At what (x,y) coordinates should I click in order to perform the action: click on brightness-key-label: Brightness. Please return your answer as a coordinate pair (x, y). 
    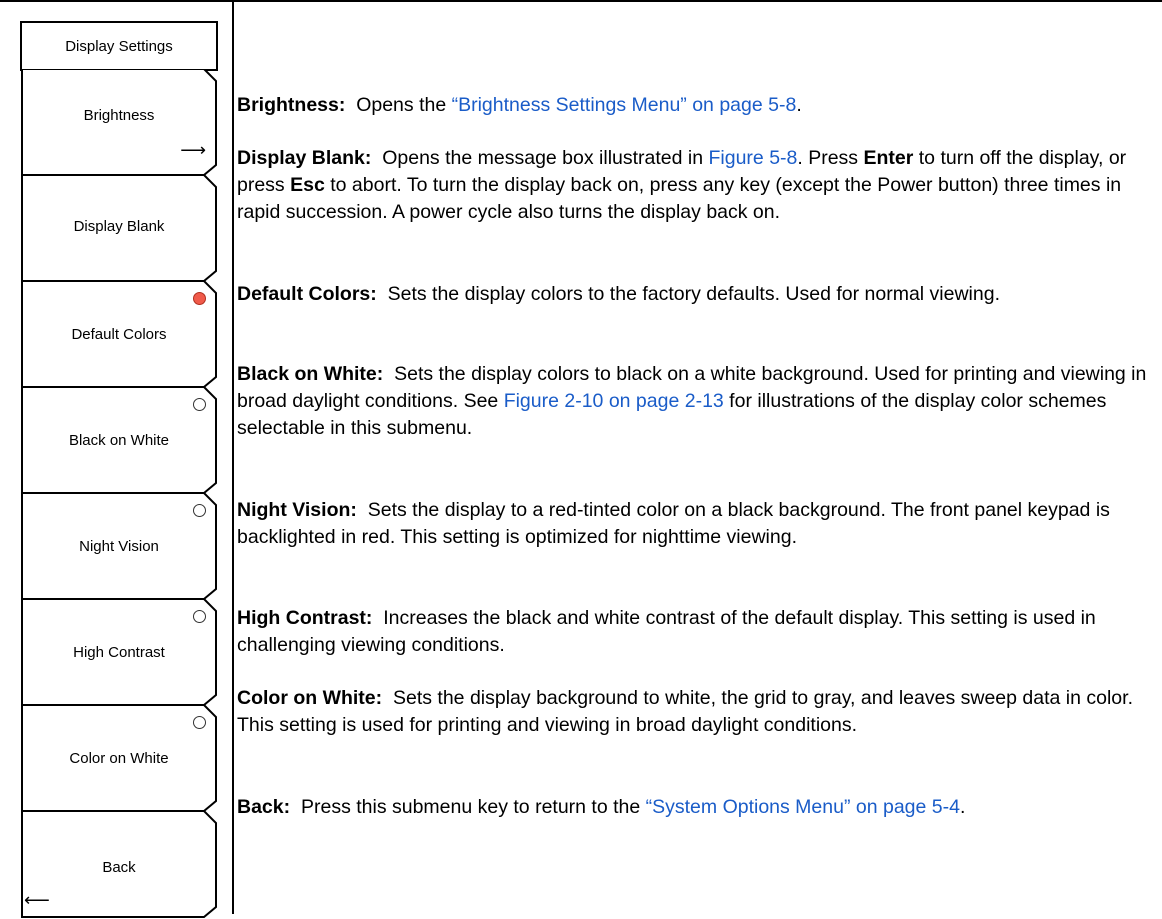
    Looking at the image, I should click on (119, 115).